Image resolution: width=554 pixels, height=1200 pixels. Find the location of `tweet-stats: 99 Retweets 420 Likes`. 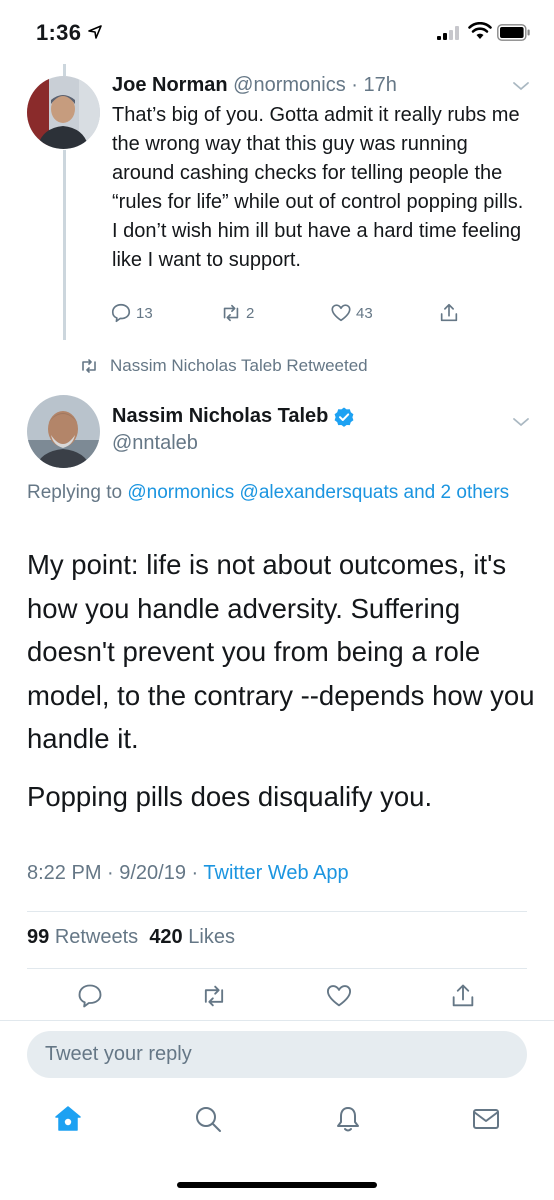

tweet-stats: 99 Retweets 420 Likes is located at coordinates (131, 937).